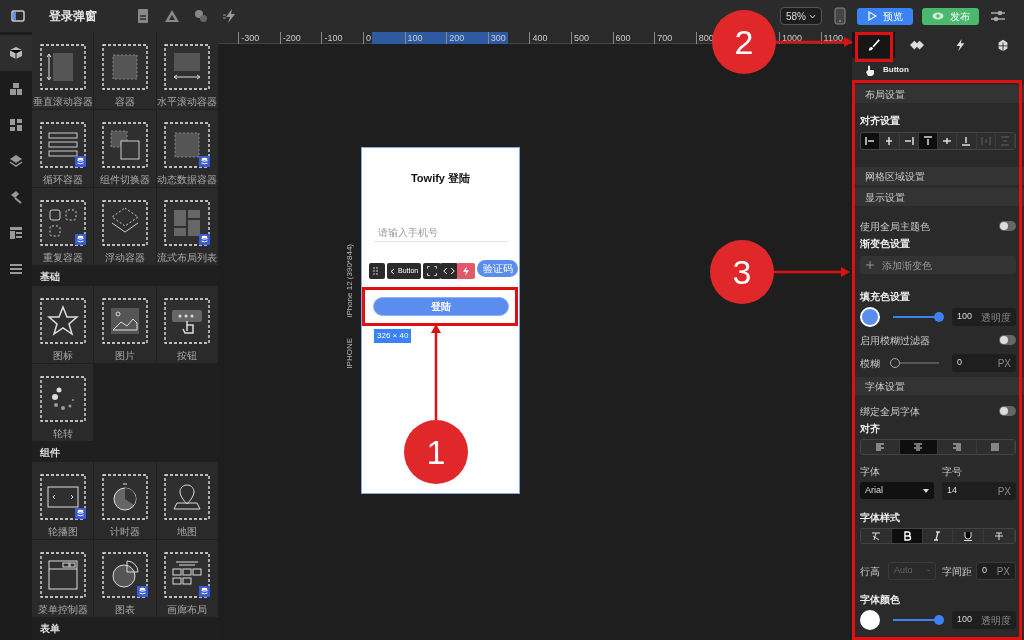  Describe the element at coordinates (413, 38) in the screenshot. I see `ruler-label: 100` at that location.